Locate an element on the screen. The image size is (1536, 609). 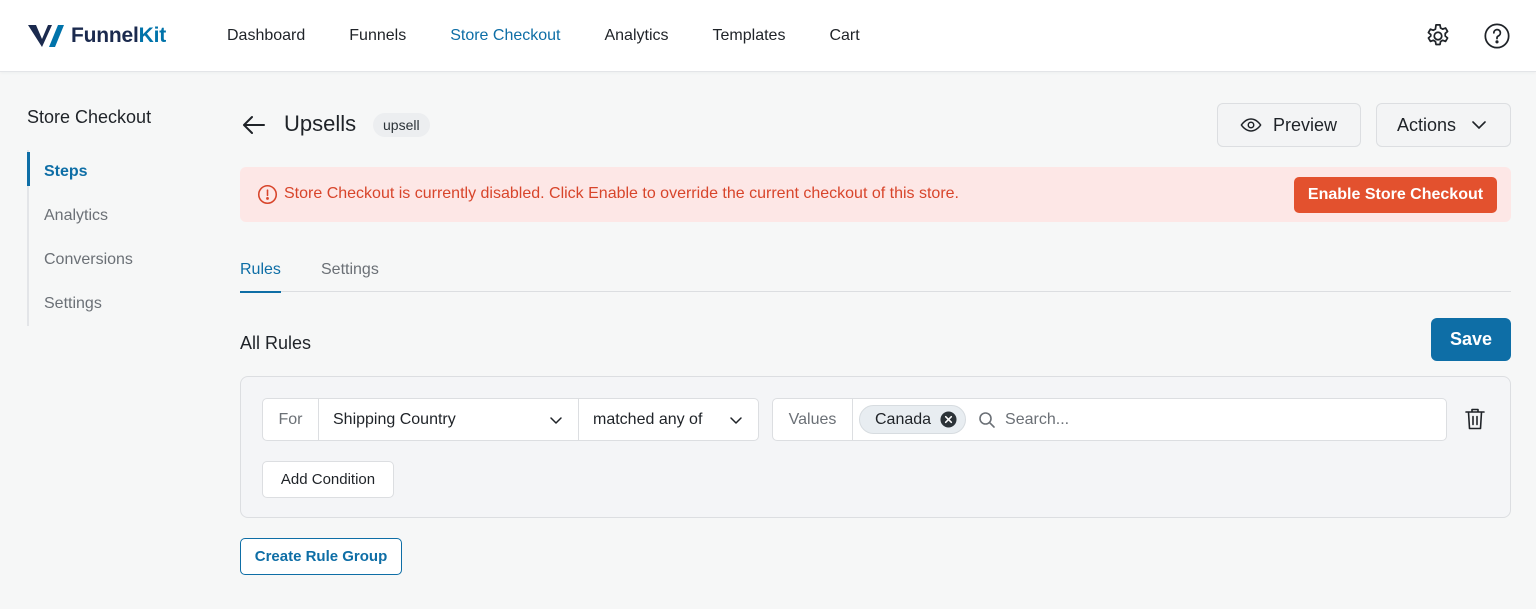
sidebar-nav: Steps Analytics Conversions Settings is located at coordinates (80, 238).